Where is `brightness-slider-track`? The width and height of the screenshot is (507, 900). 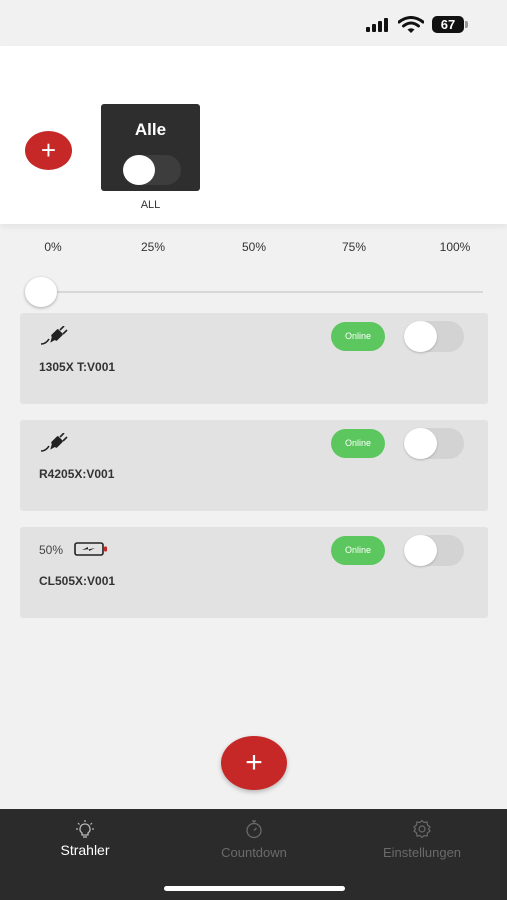
brightness-slider-track is located at coordinates (256, 292).